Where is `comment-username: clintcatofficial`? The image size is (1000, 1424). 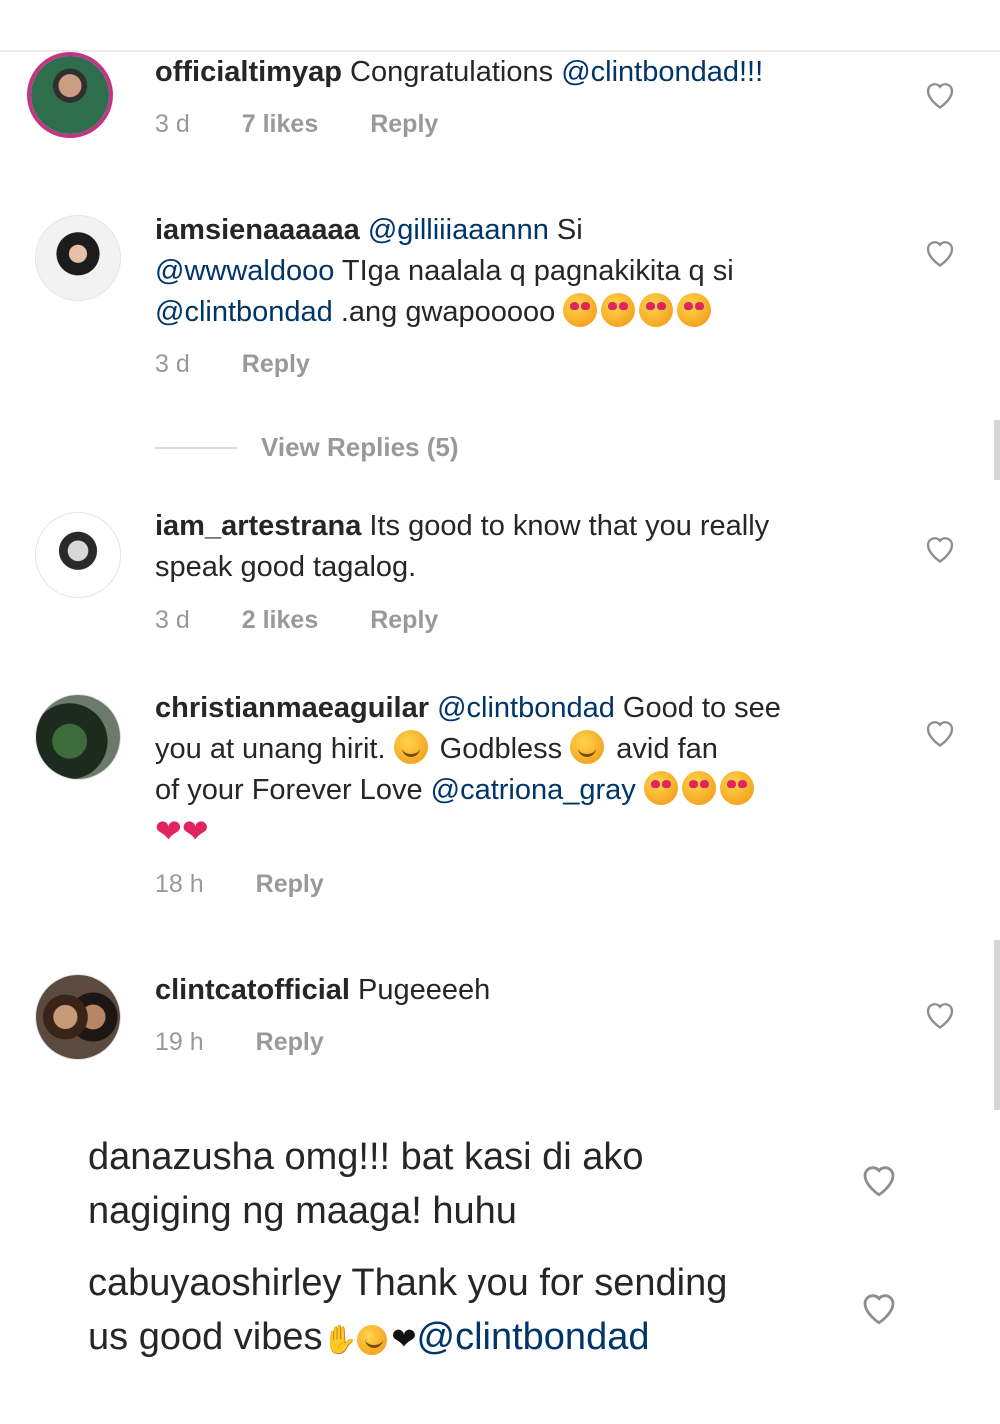
comment-username: clintcatofficial is located at coordinates (252, 990).